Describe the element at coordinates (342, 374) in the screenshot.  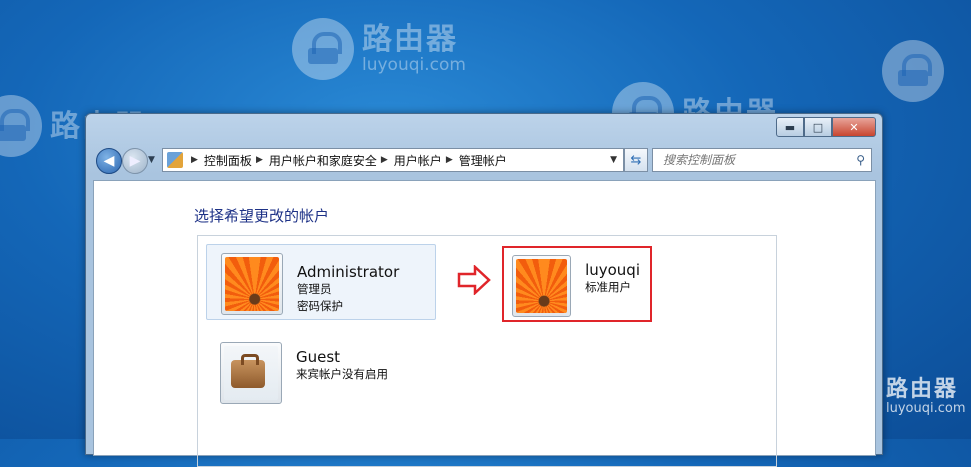
I see `account-status: 来宾帐户没有启用` at that location.